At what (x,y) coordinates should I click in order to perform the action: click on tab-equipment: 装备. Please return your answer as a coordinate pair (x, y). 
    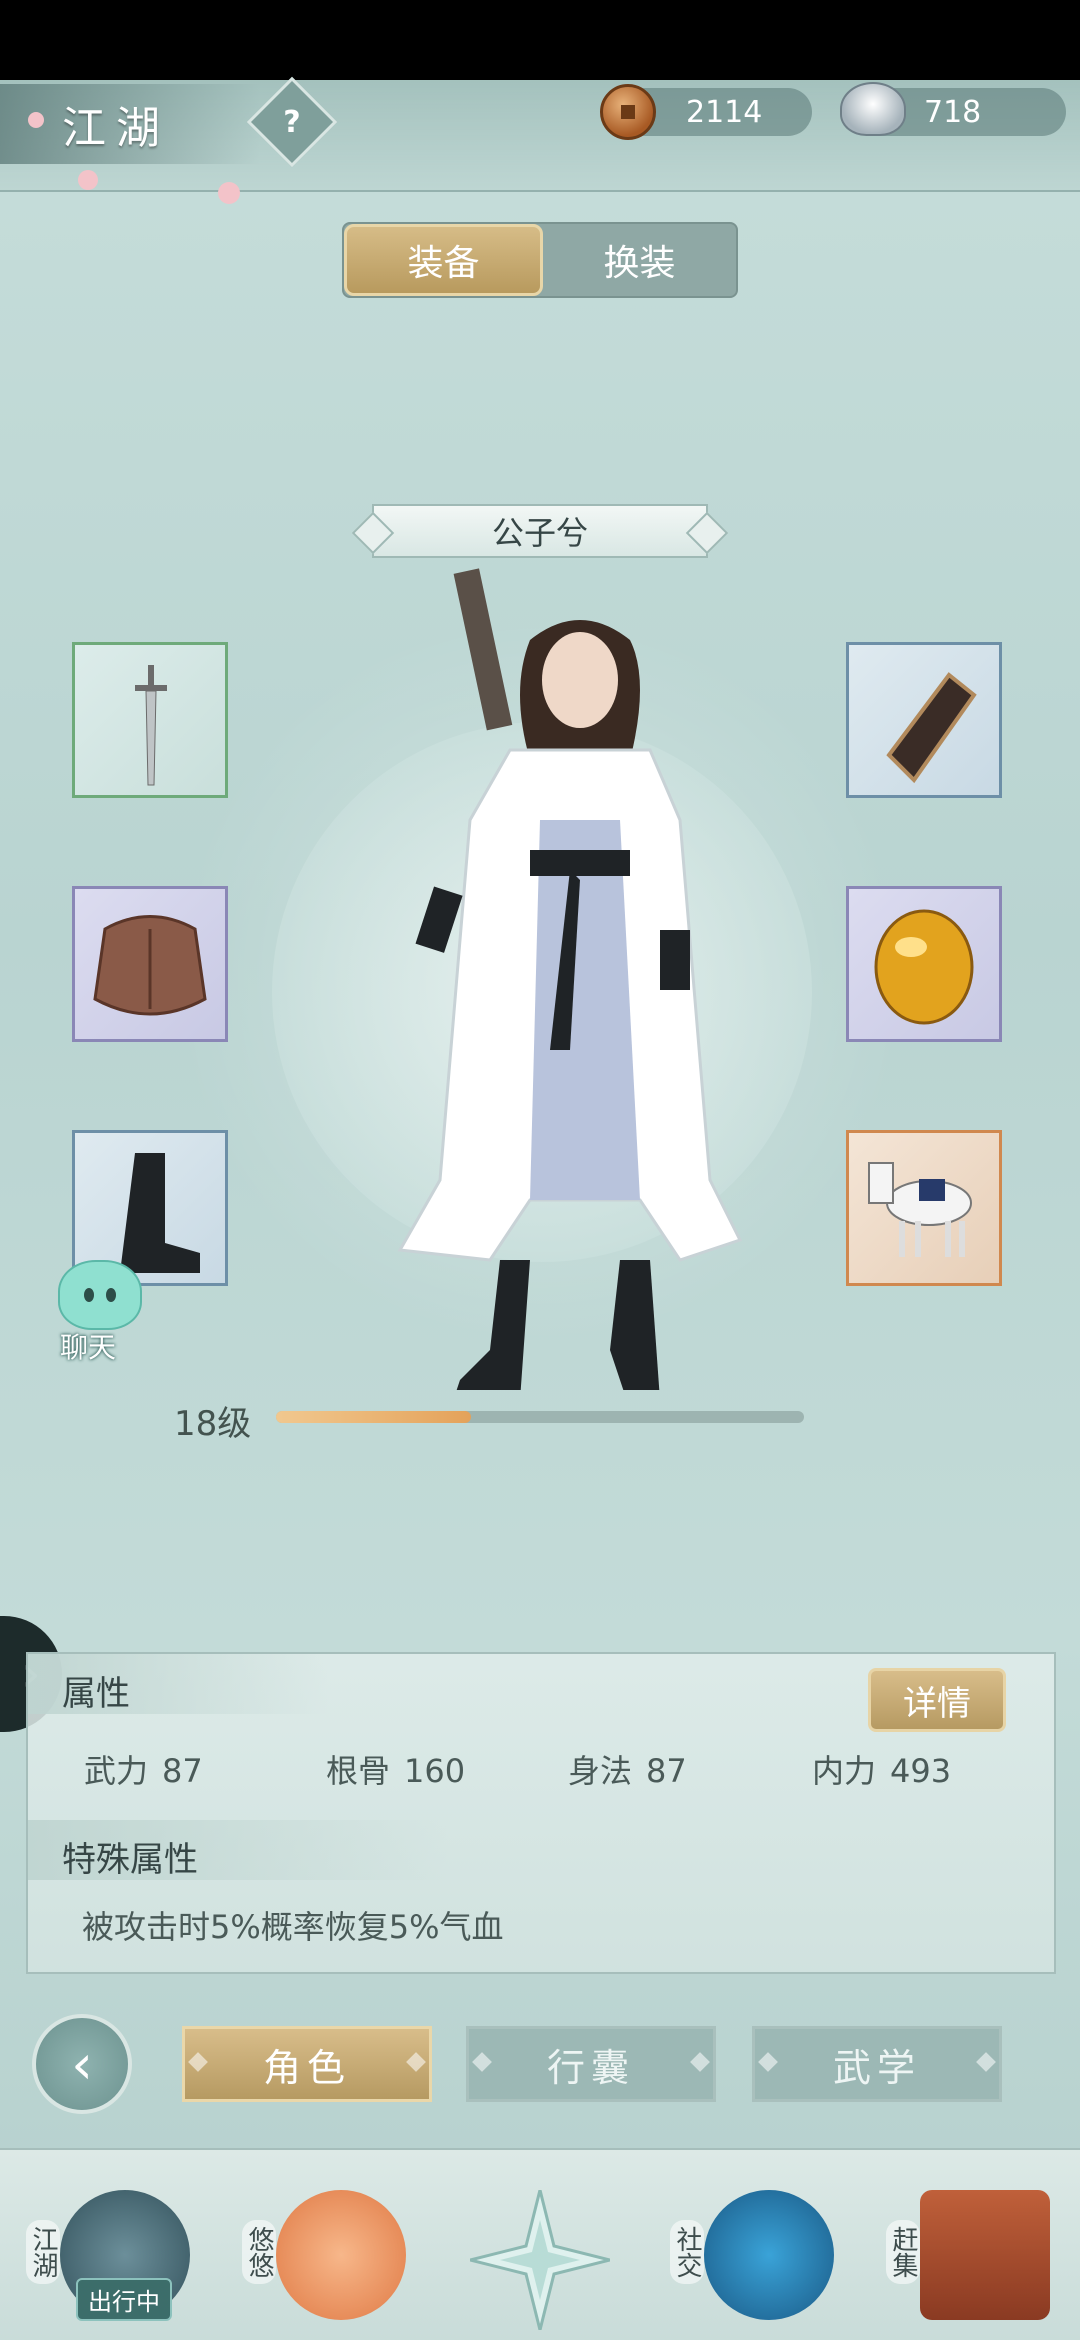
    Looking at the image, I should click on (443, 260).